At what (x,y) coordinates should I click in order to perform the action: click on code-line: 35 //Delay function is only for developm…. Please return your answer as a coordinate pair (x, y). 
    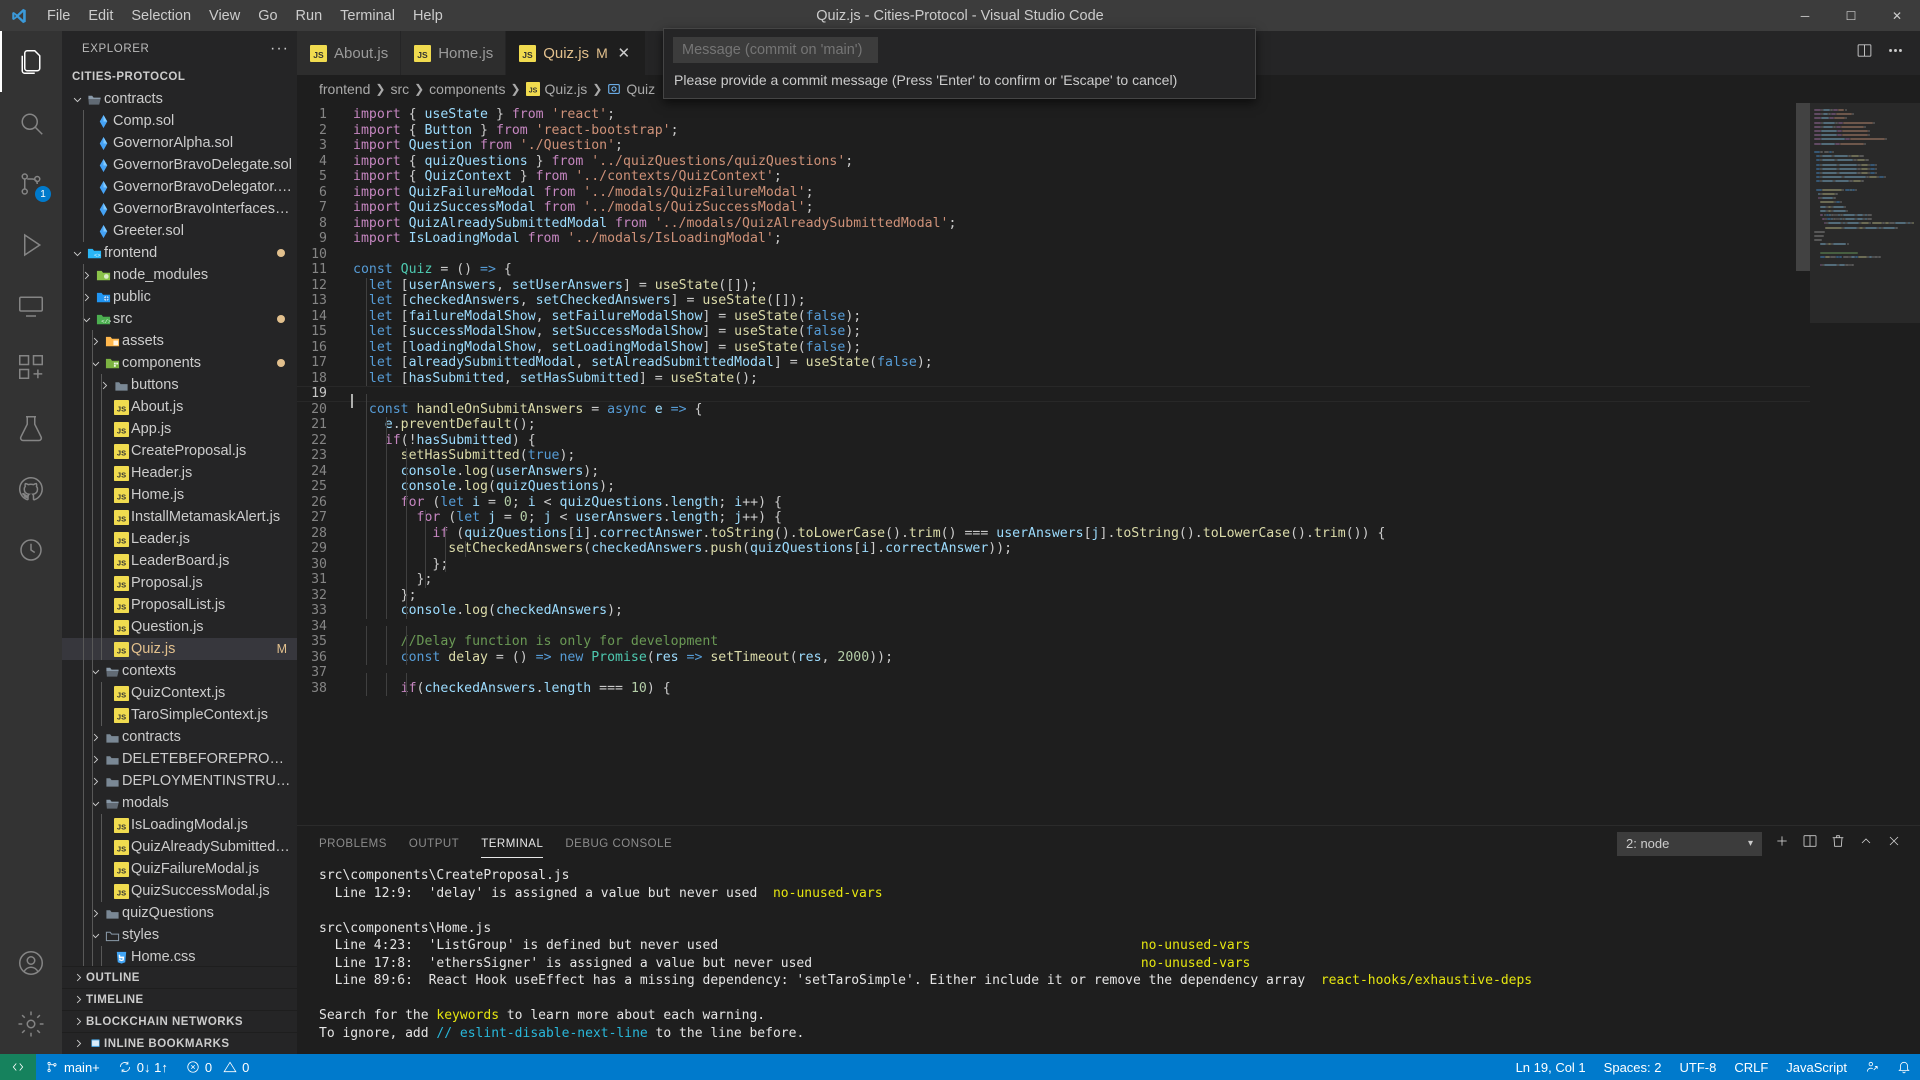
    Looking at the image, I should click on (1053, 642).